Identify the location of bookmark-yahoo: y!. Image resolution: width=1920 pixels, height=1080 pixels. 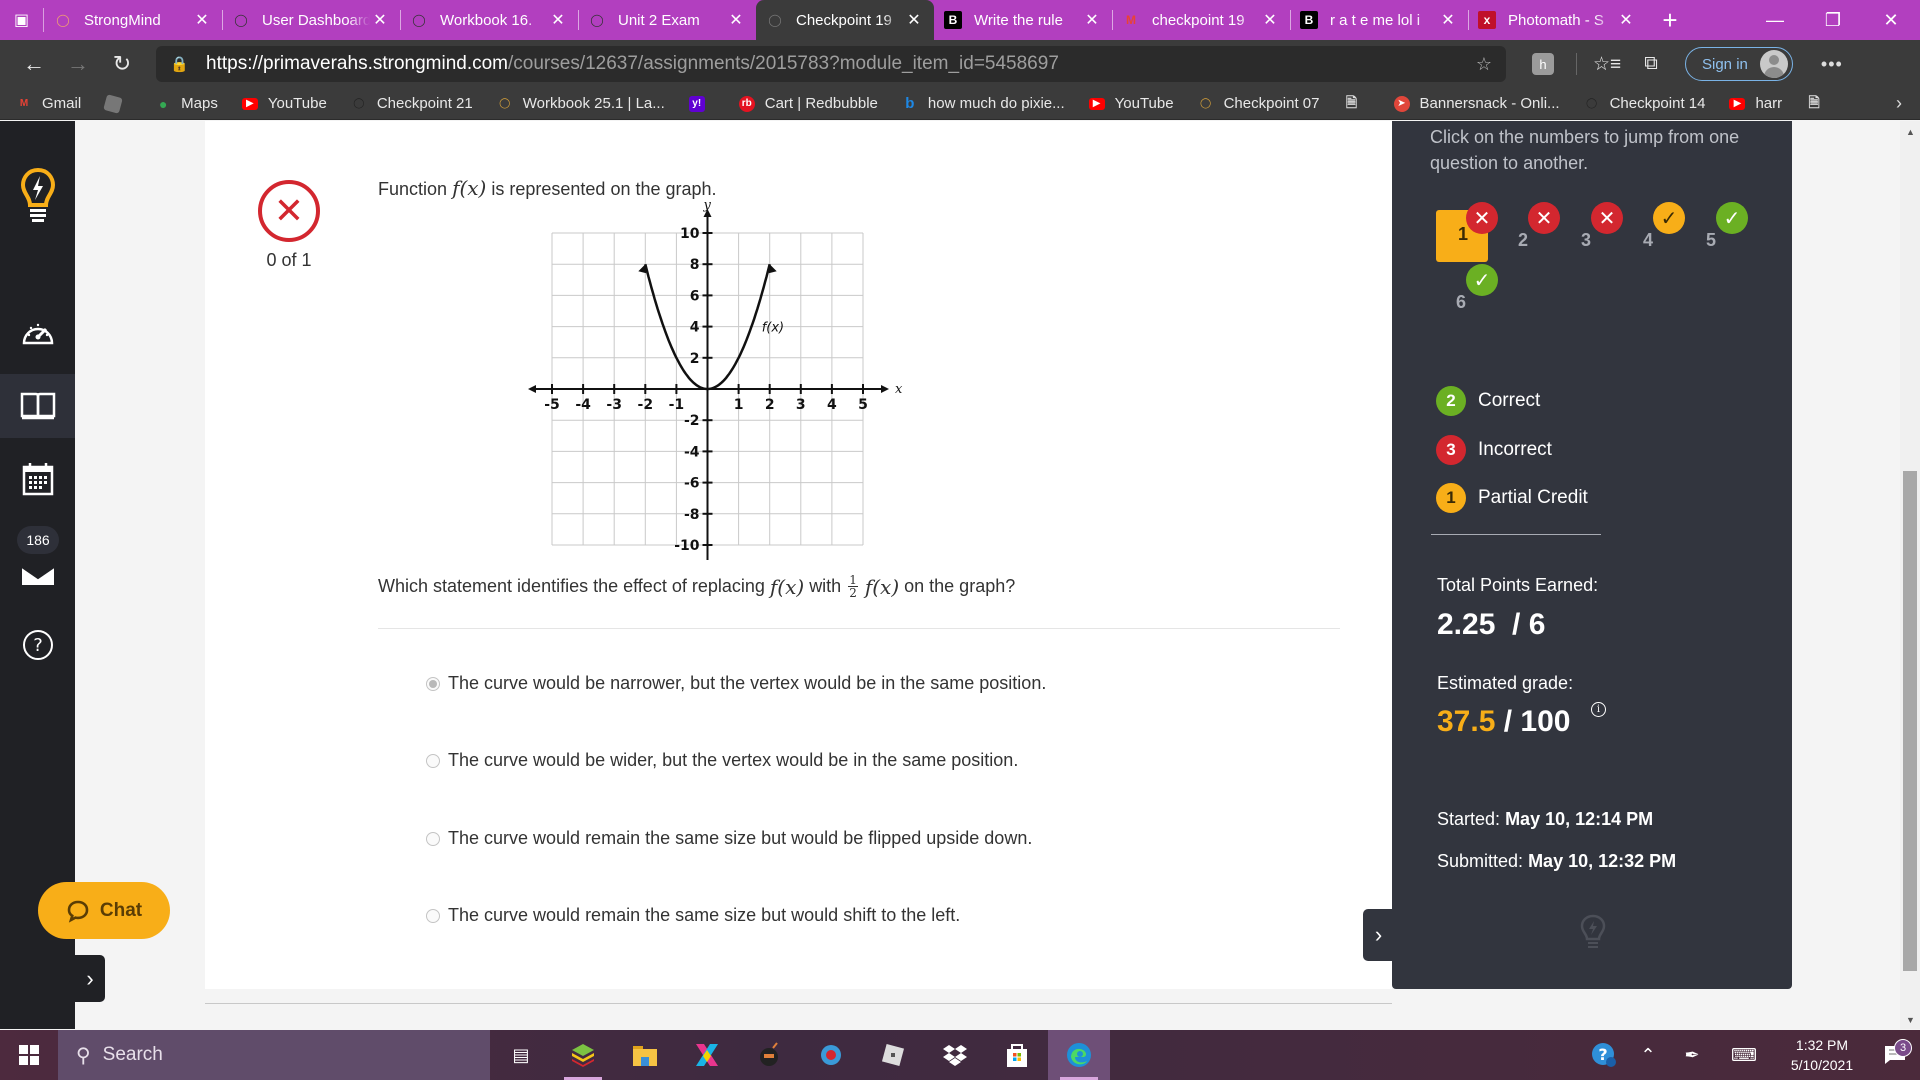
(701, 103).